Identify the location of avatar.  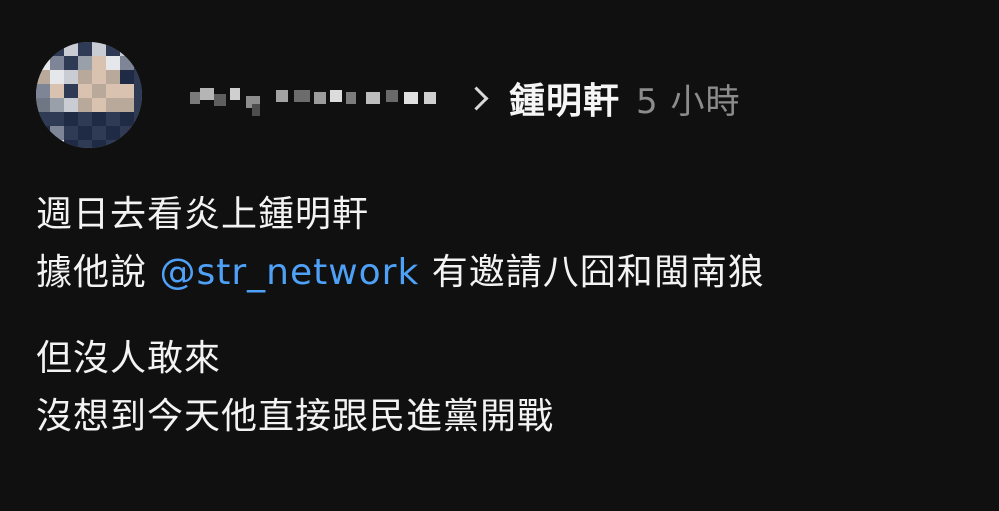
(89, 95).